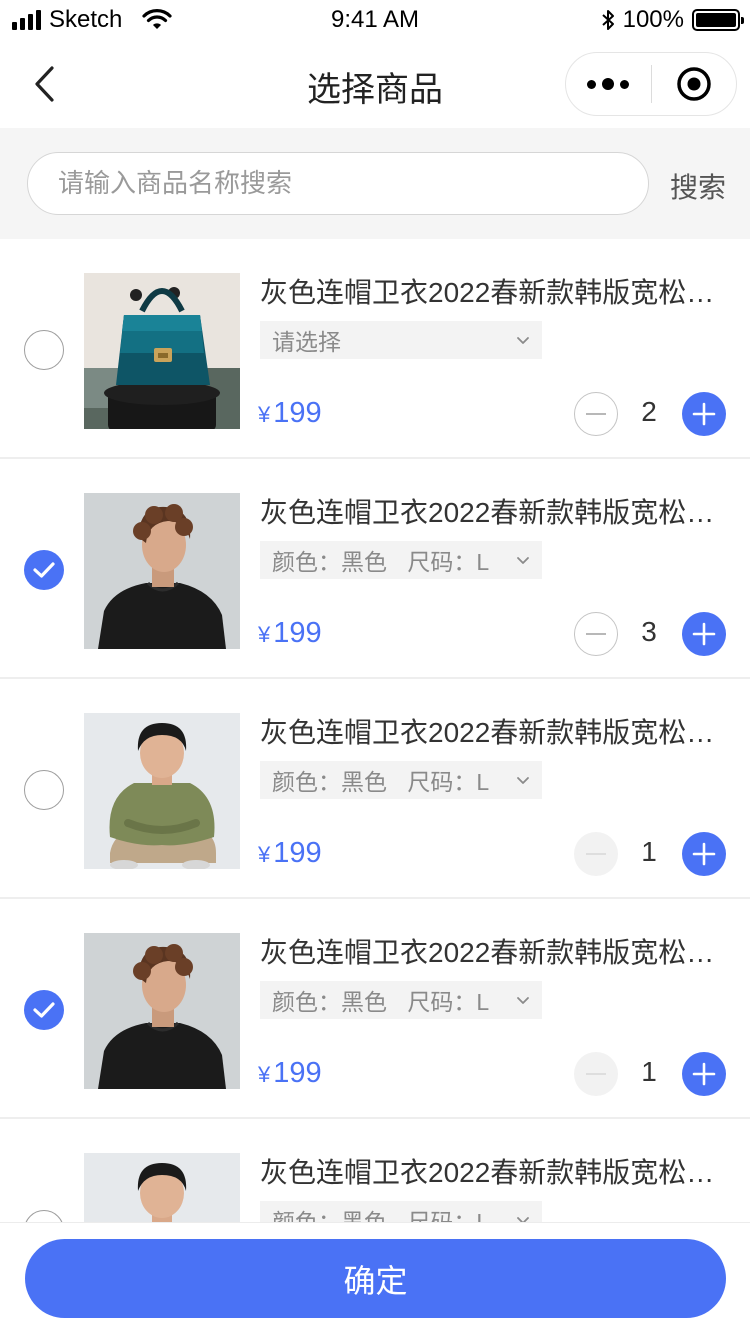 This screenshot has height=1334, width=750. Describe the element at coordinates (401, 340) in the screenshot. I see `spec-selector: 请选择` at that location.